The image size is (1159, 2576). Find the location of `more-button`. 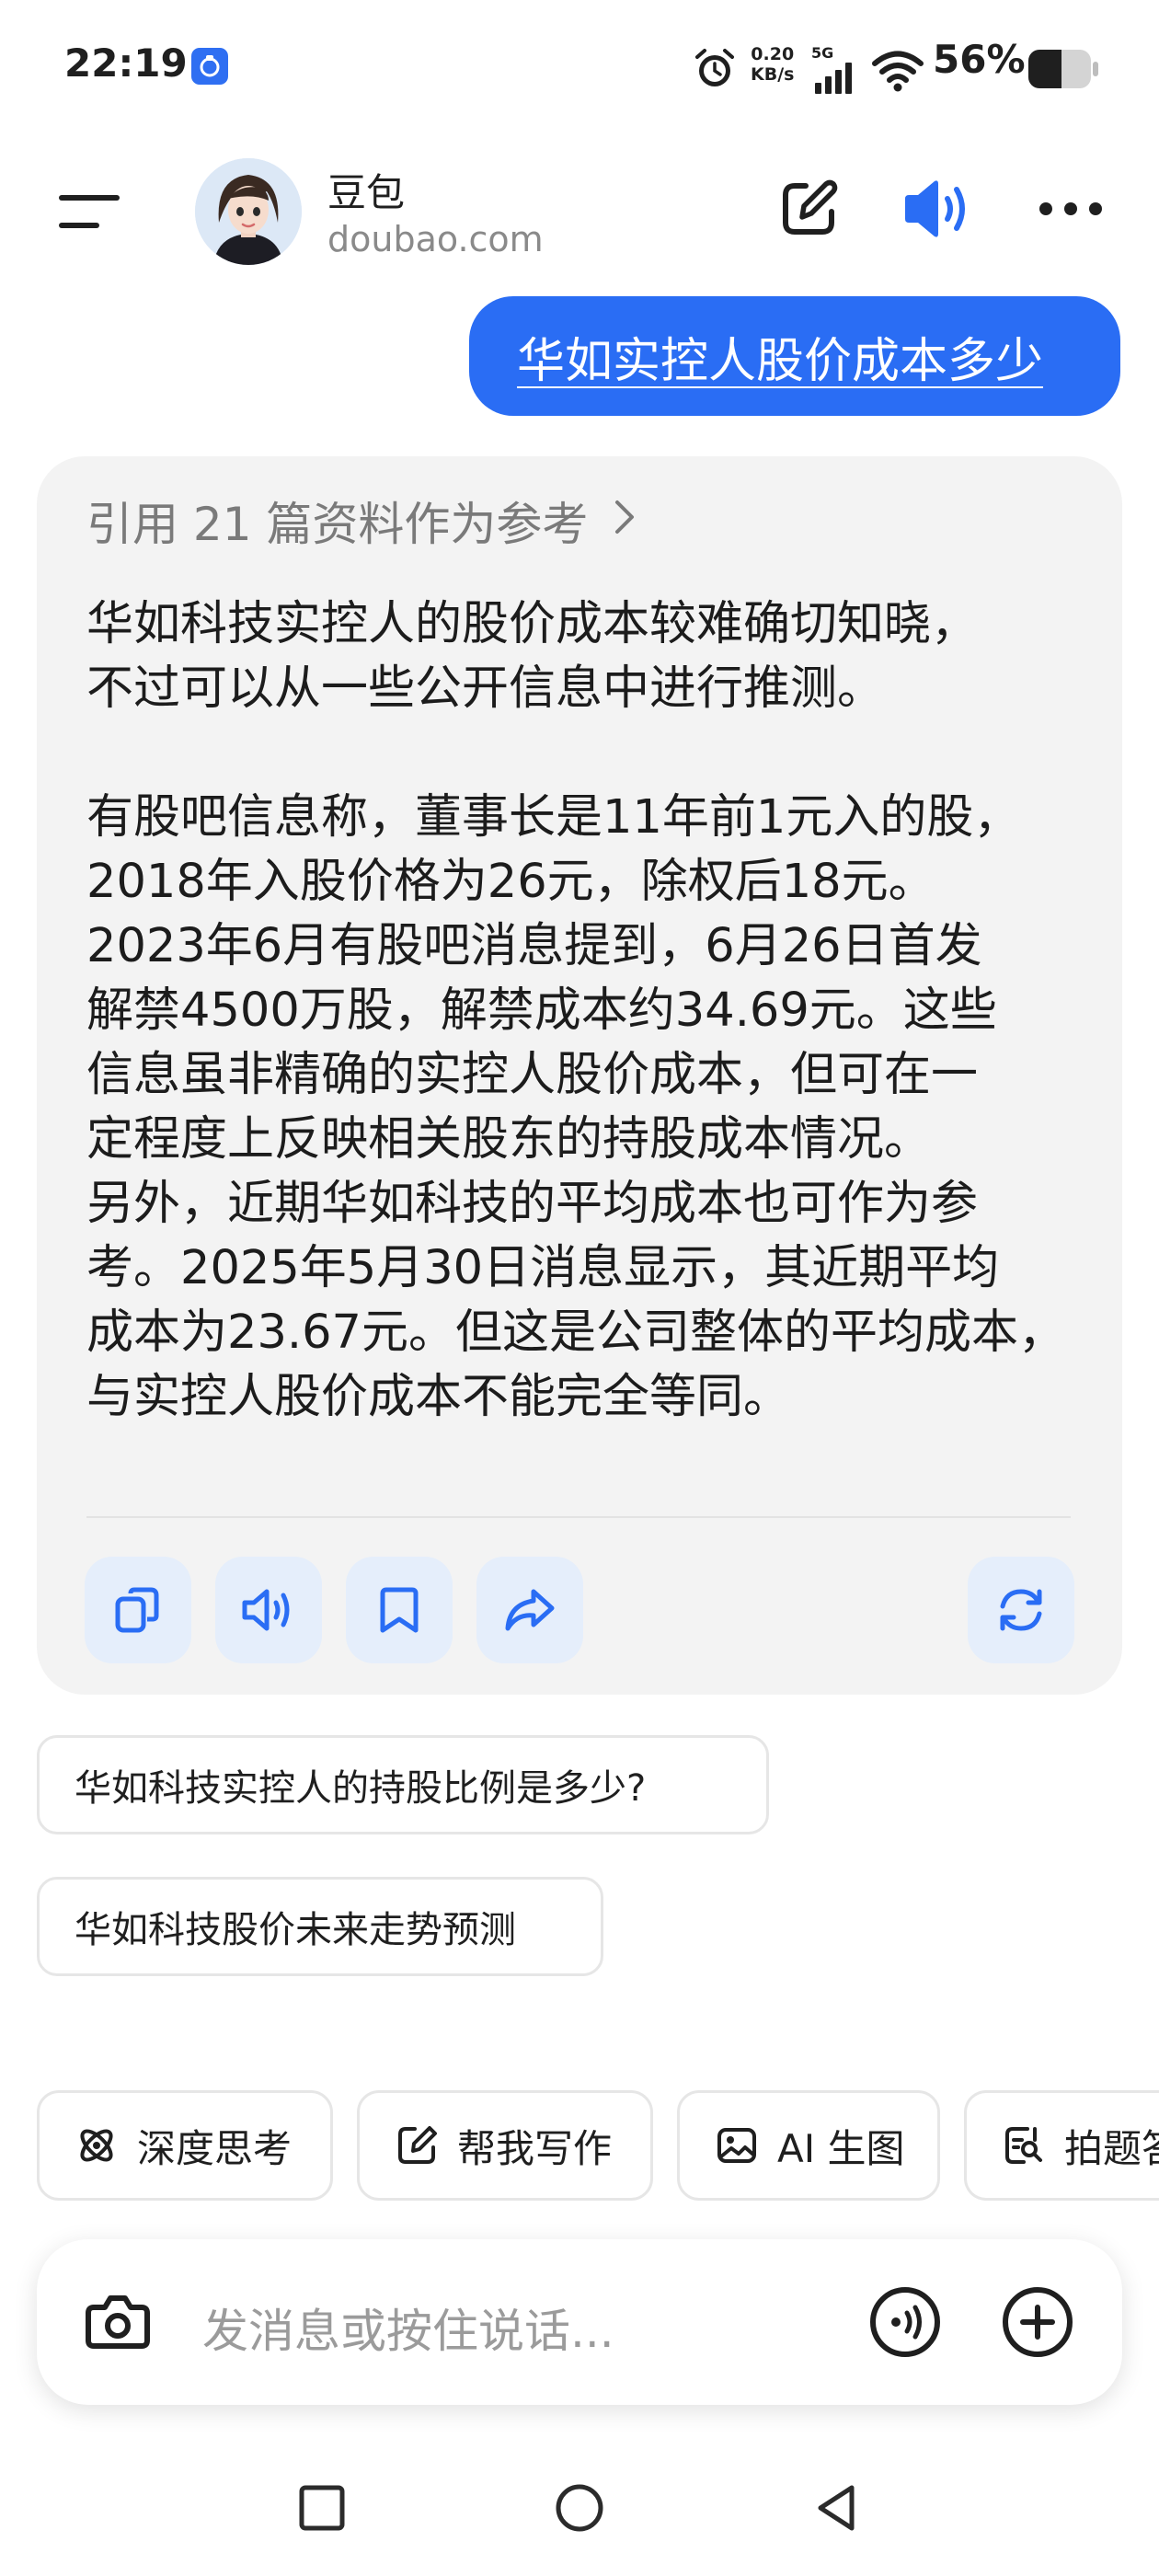

more-button is located at coordinates (1071, 209).